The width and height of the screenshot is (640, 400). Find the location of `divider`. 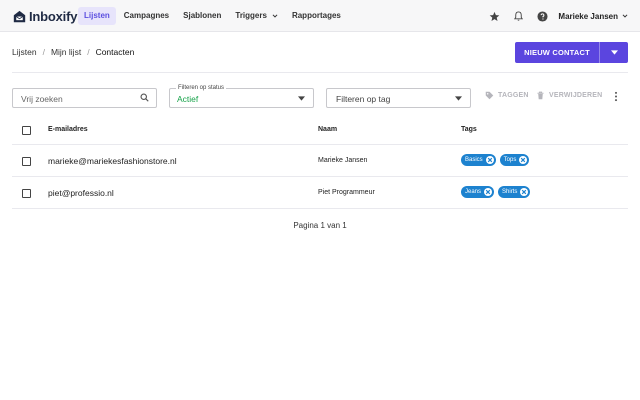

divider is located at coordinates (320, 72).